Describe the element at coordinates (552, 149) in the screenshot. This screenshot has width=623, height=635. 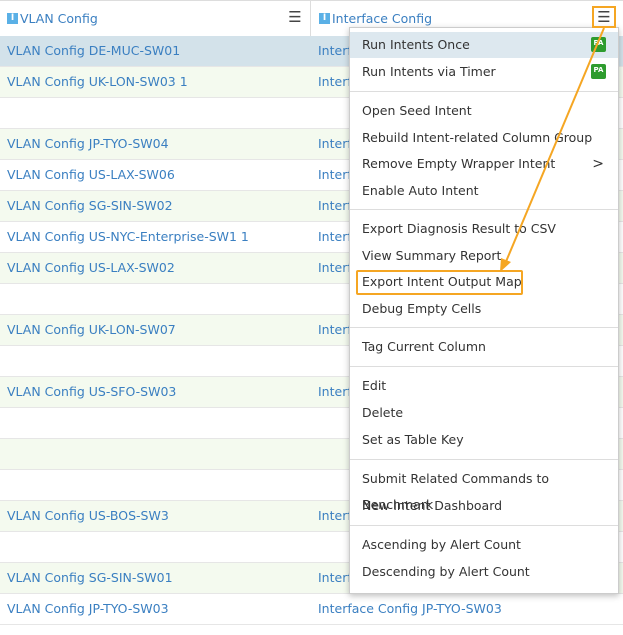
I see `annotation-arrow` at that location.